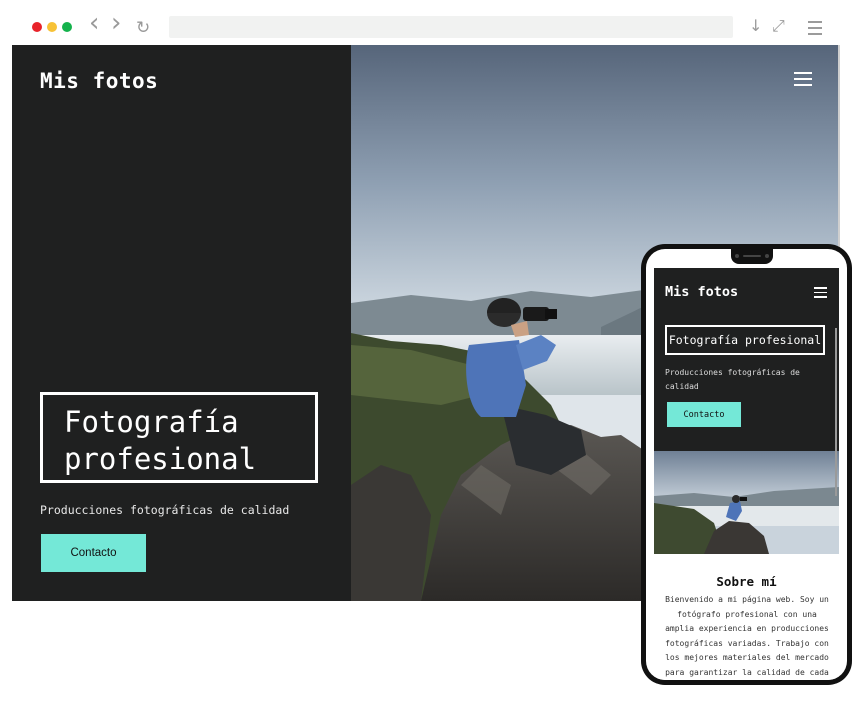 This screenshot has height=701, width=867. I want to click on chevron-left-icon: ‹, so click(94, 23).